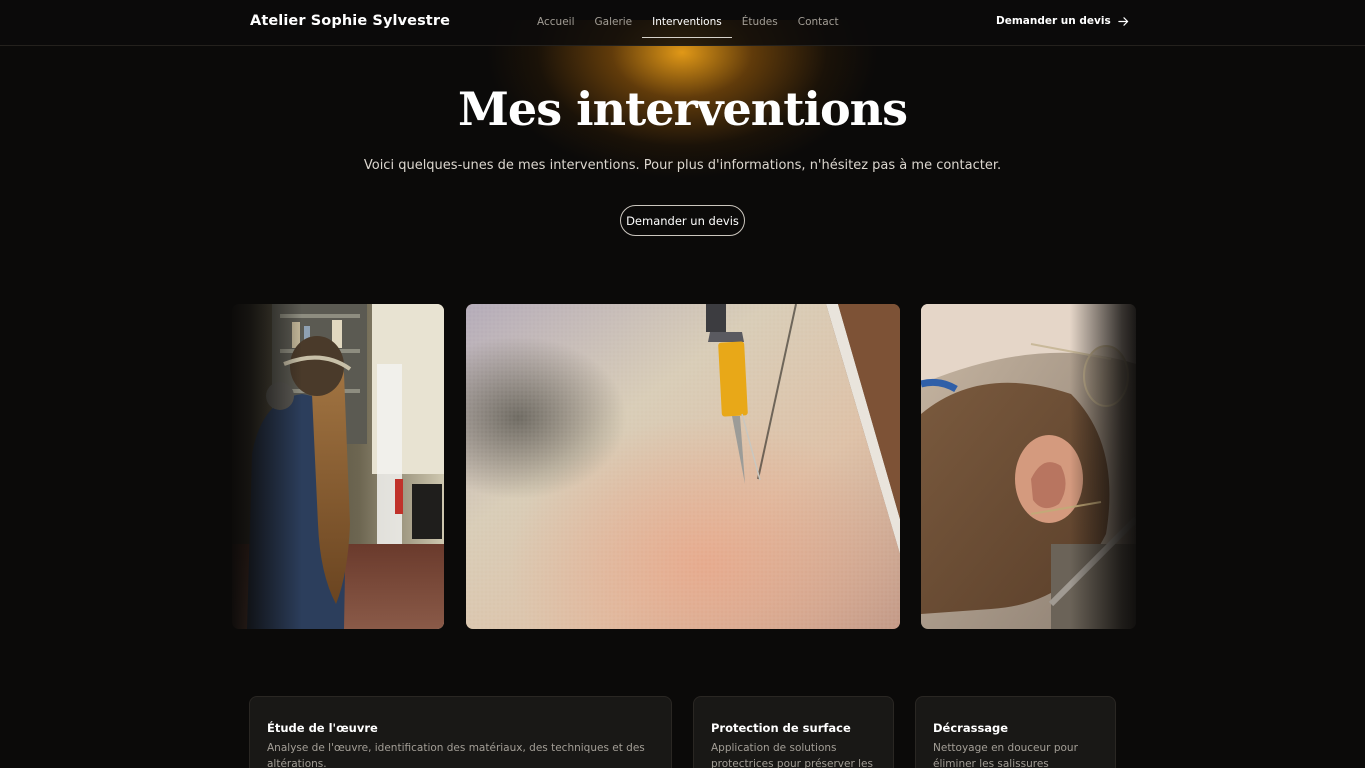  What do you see at coordinates (818, 23) in the screenshot?
I see `nav-contact: Contact` at bounding box center [818, 23].